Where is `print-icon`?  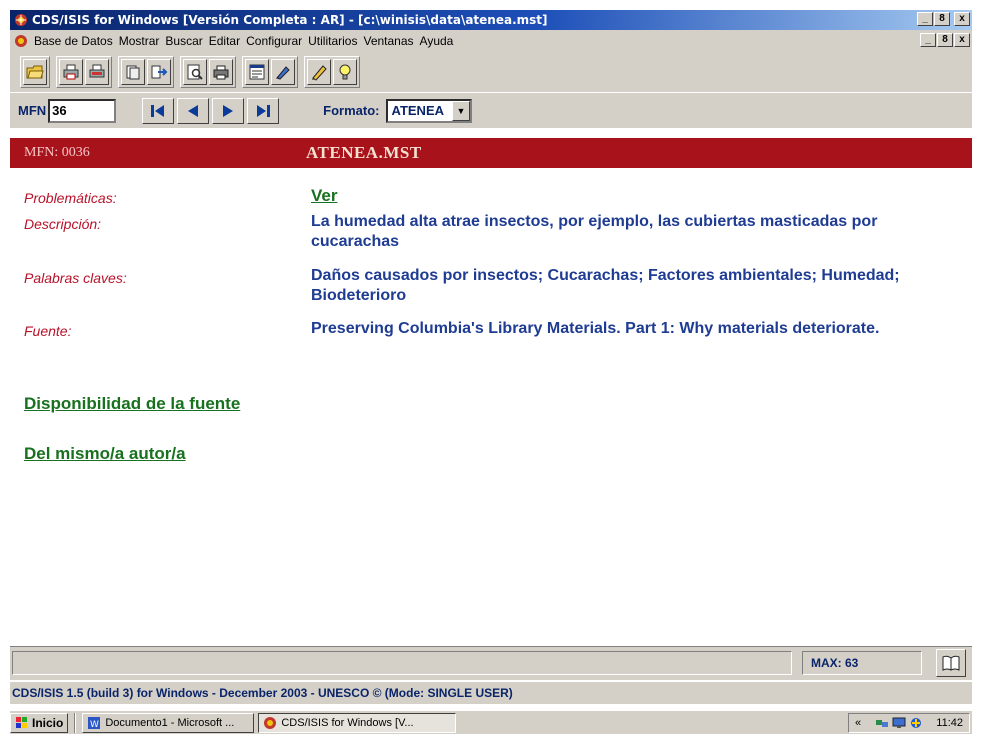
print-icon is located at coordinates (71, 72).